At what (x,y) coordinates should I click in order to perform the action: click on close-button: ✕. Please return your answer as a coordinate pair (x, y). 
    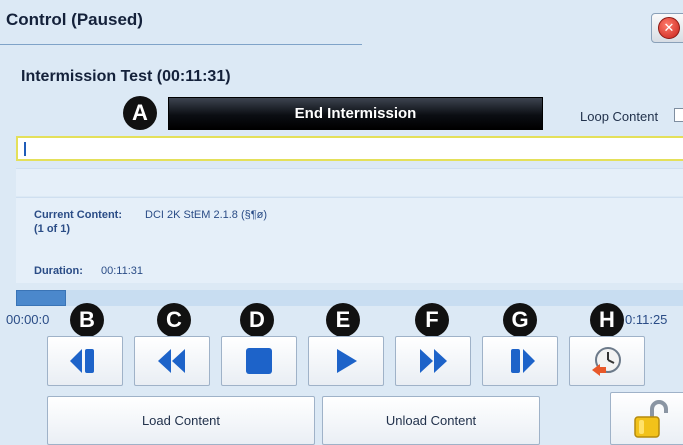
    Looking at the image, I should click on (667, 28).